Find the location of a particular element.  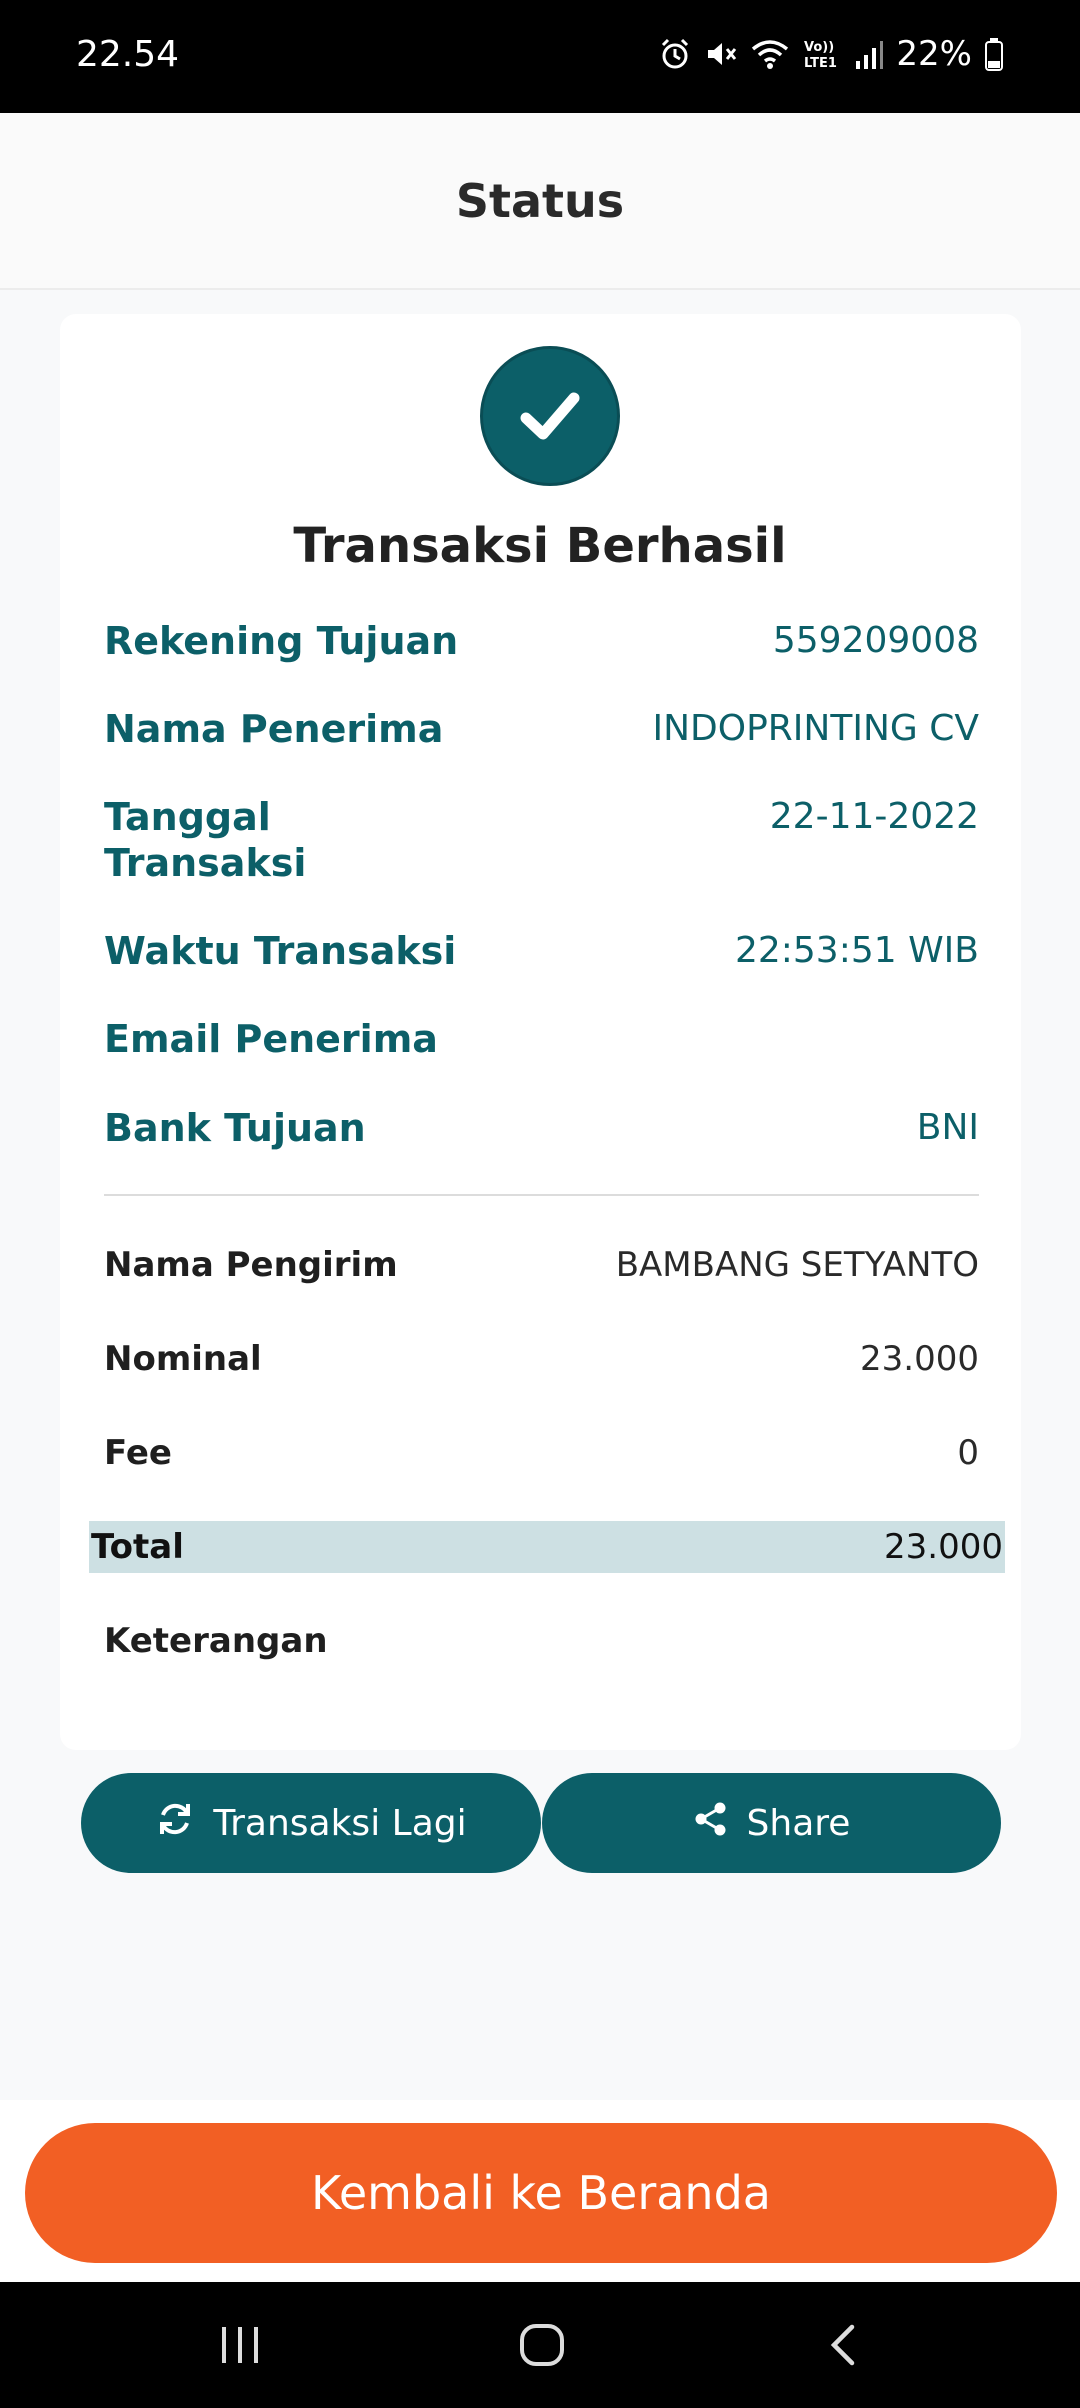

note-row: Keterangan is located at coordinates (541, 1641).